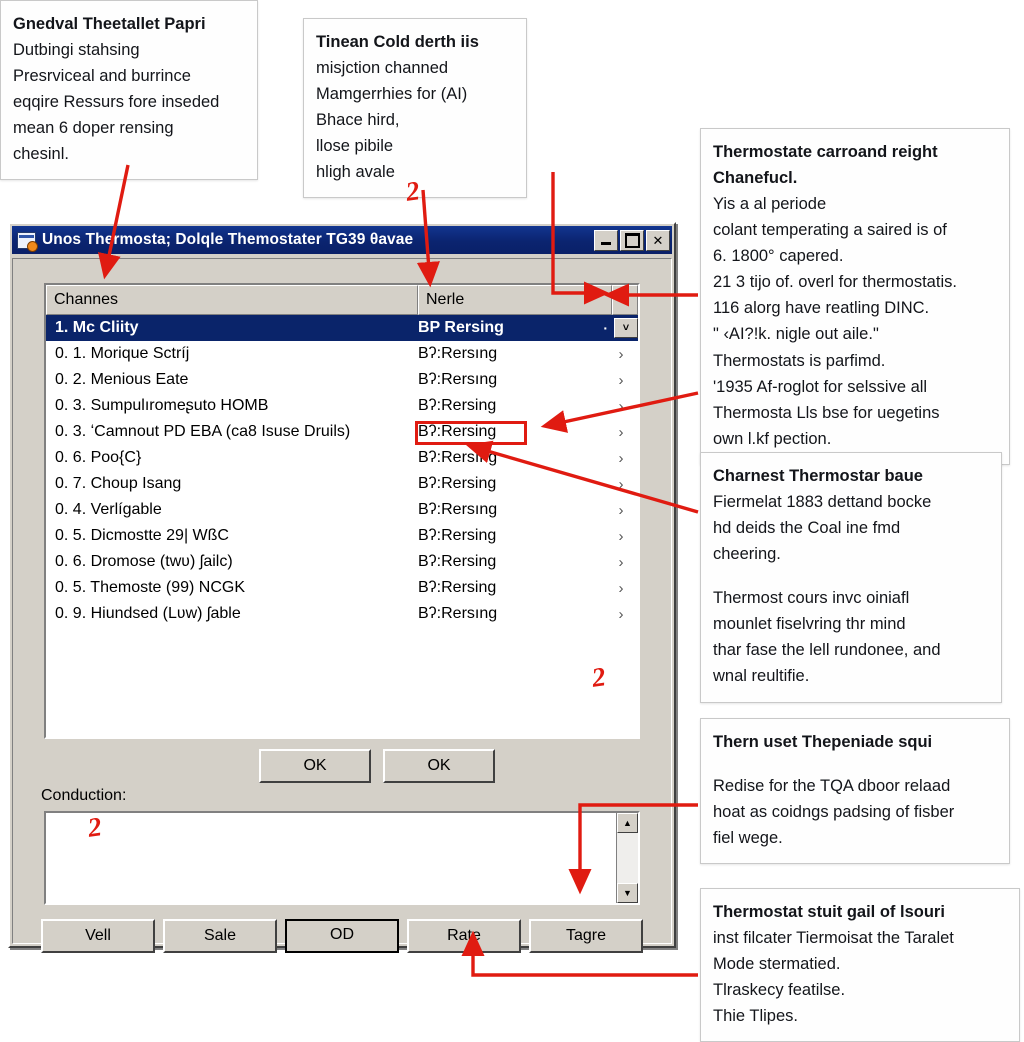 This screenshot has width=1024, height=1042. Describe the element at coordinates (818, 476) in the screenshot. I see `callout-heading: Charnest Thermostar baue` at that location.